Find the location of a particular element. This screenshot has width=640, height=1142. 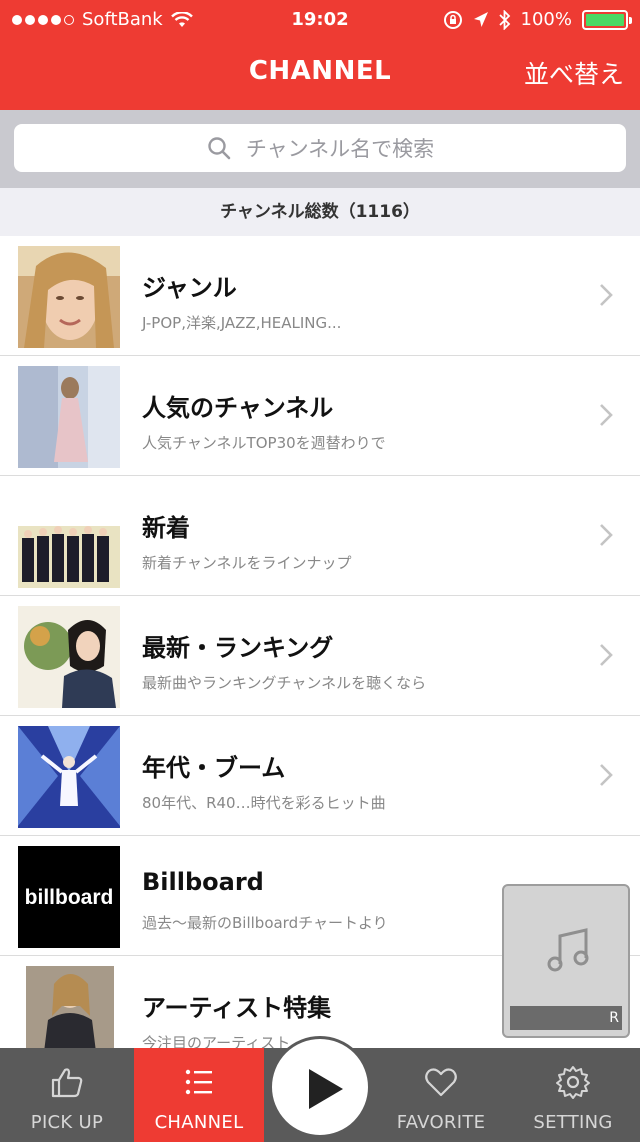

list-item-new: 新着 新着チャンネルをラインナップ is located at coordinates (320, 536).